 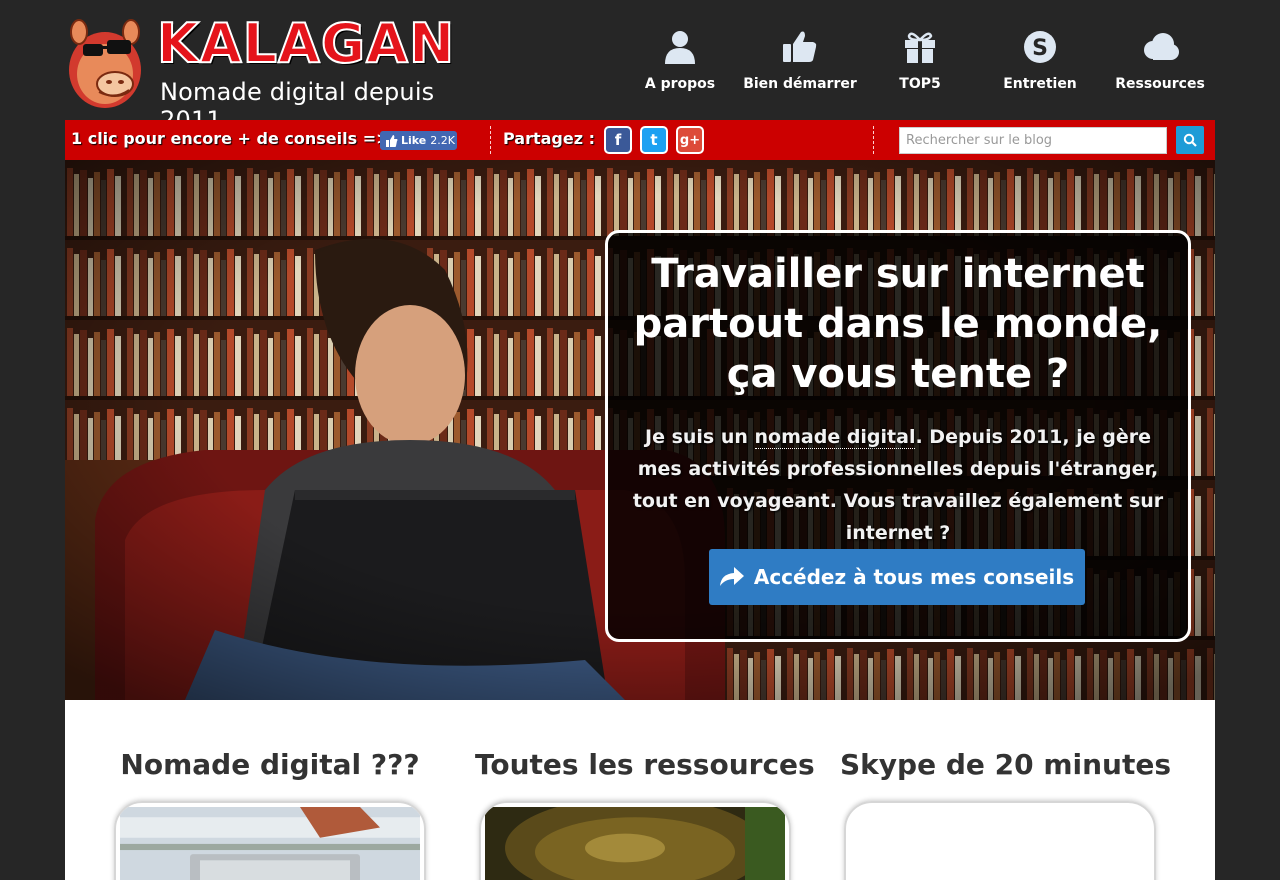 I want to click on site-title: KALAGAN, so click(x=306, y=43).